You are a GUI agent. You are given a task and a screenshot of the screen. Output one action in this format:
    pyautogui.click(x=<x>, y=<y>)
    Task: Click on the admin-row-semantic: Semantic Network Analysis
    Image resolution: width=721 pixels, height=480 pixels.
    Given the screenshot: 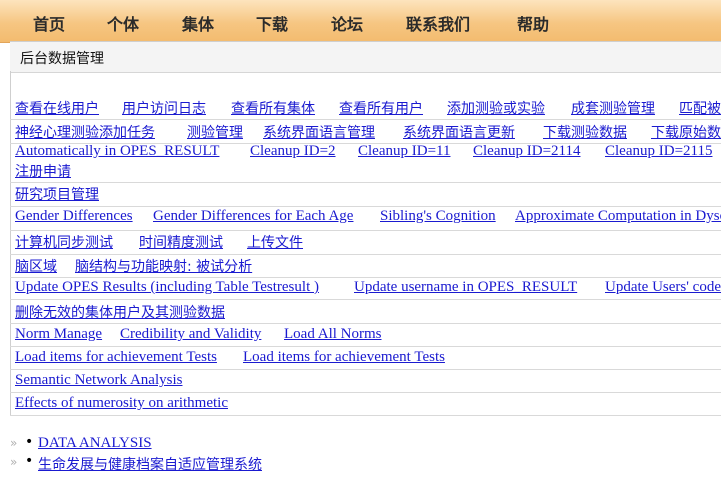 What is the action you would take?
    pyautogui.click(x=365, y=381)
    